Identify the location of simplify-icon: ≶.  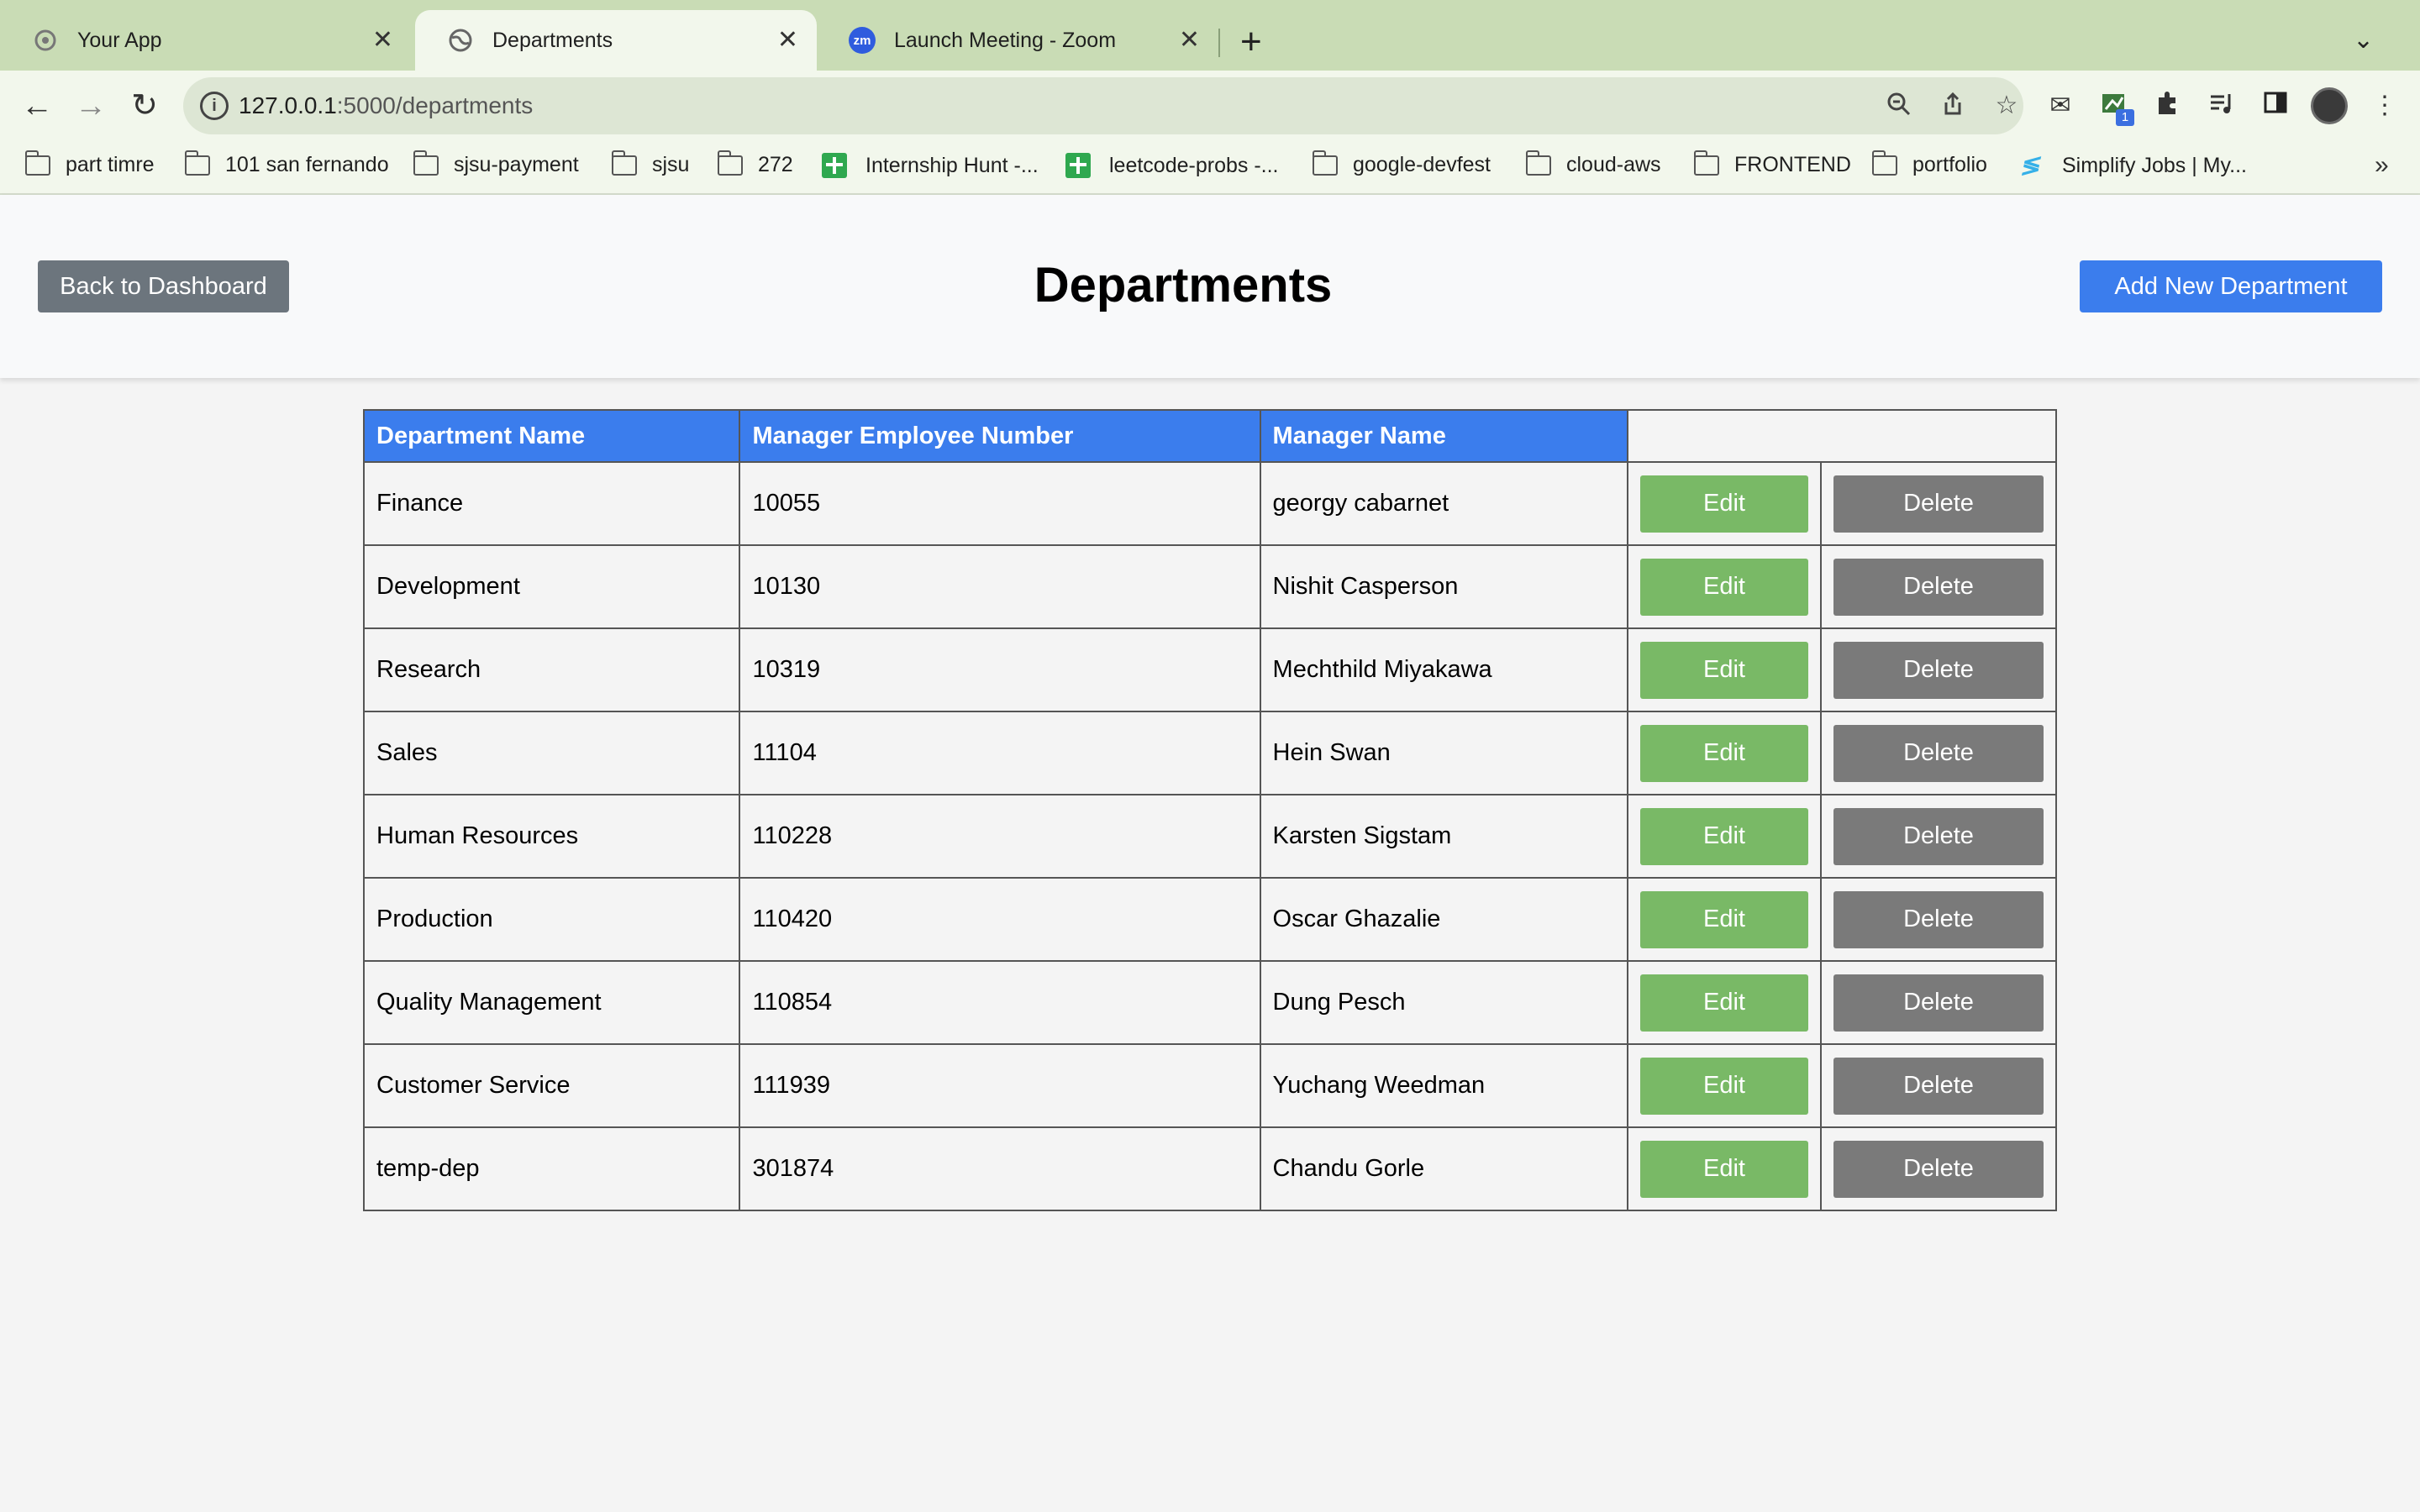
(2031, 165).